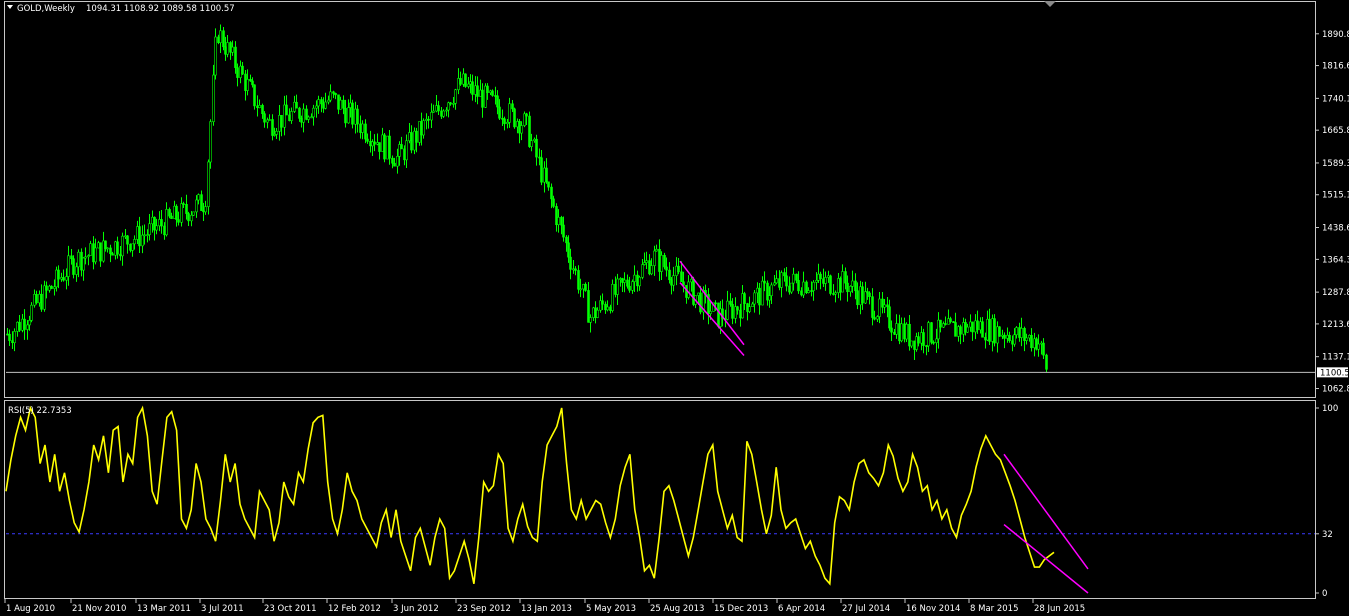 The width and height of the screenshot is (1349, 616). I want to click on price-axis-label: 1890.8, so click(1335, 35).